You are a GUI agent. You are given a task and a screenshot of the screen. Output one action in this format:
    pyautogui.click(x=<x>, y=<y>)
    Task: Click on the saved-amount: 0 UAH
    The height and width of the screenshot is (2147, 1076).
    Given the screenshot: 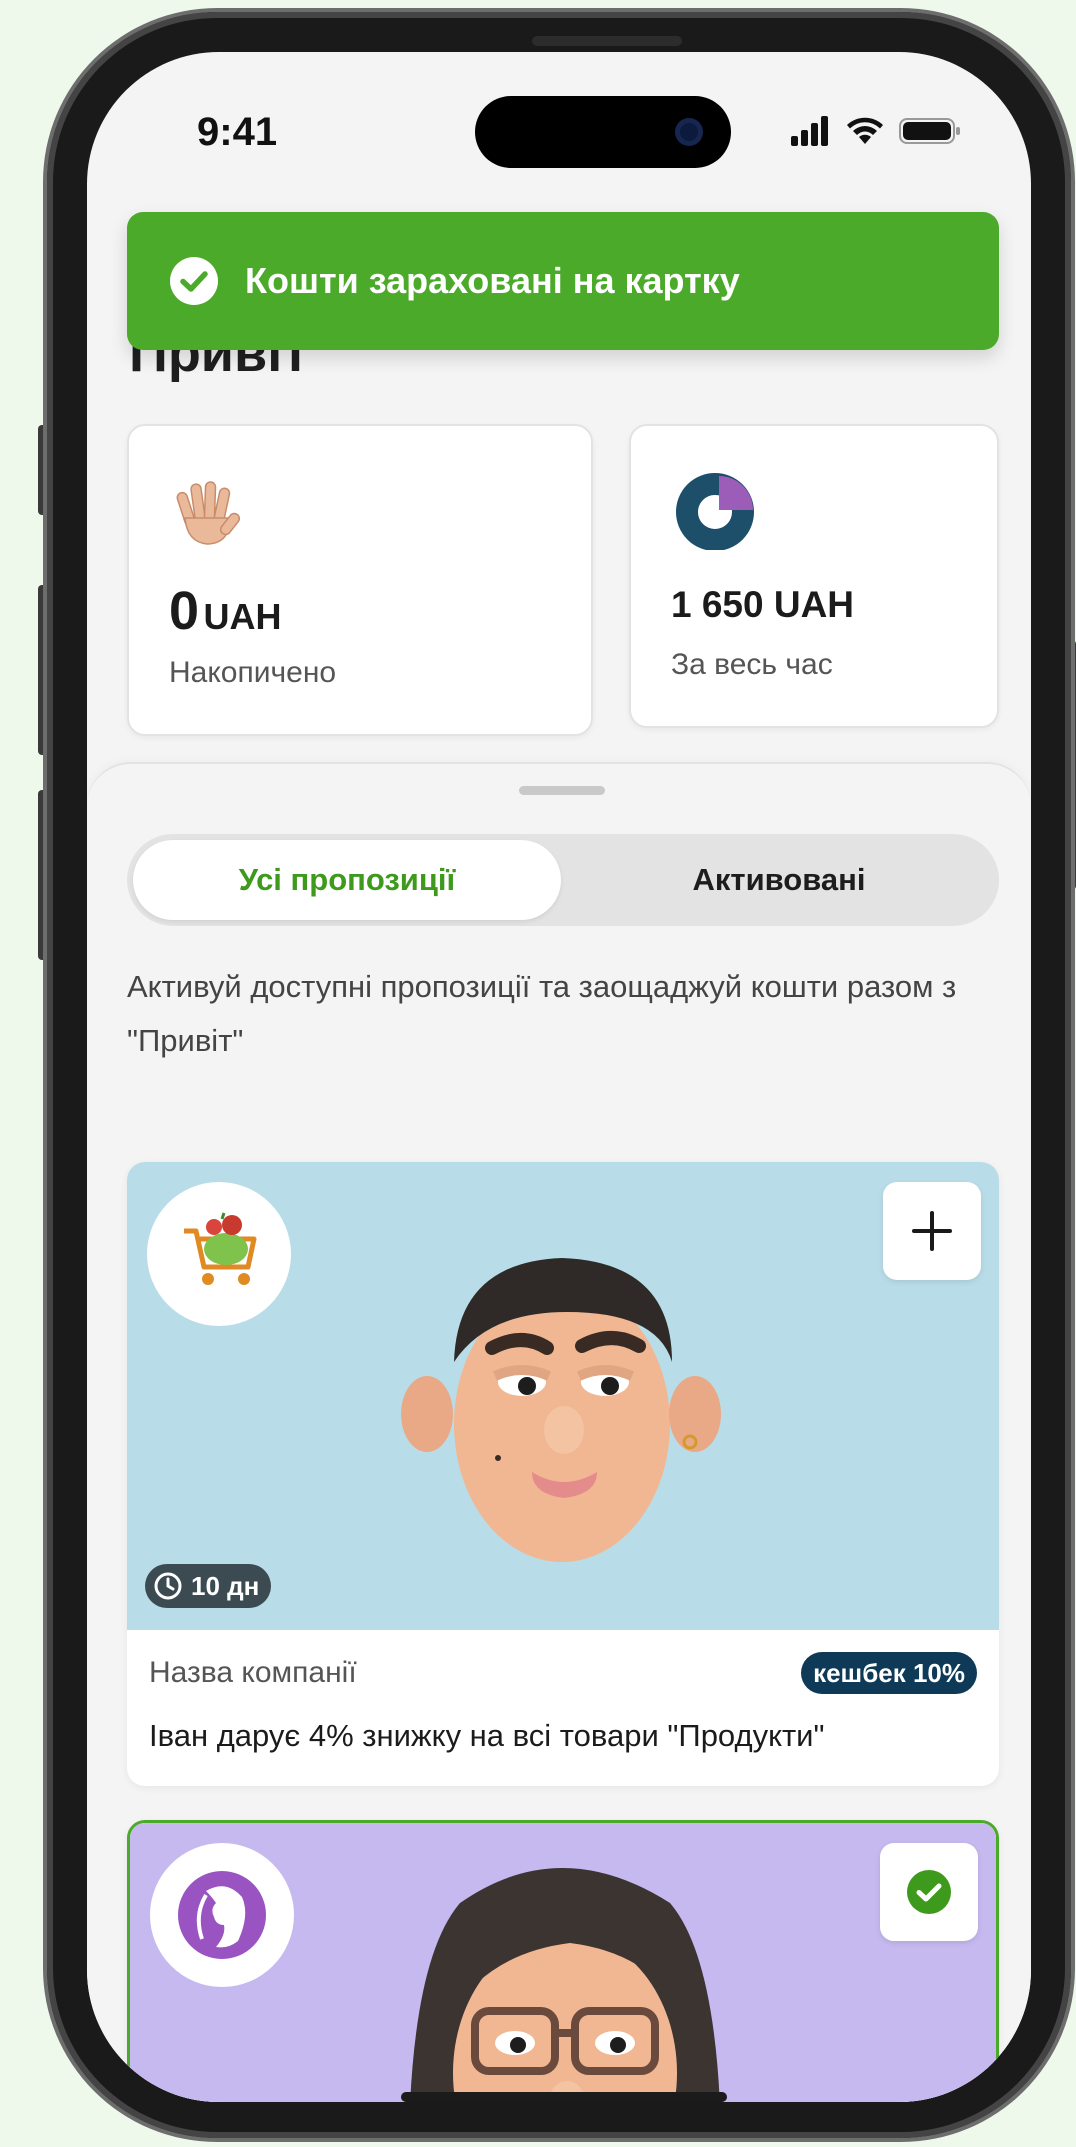 What is the action you would take?
    pyautogui.click(x=225, y=611)
    